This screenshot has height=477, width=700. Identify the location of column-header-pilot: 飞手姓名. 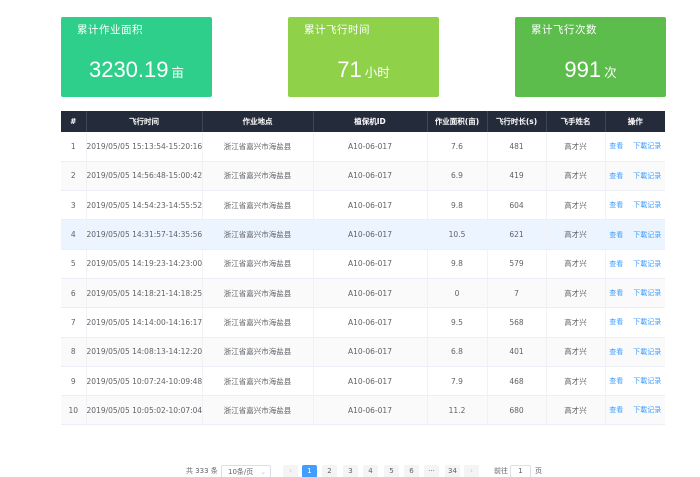
(576, 121).